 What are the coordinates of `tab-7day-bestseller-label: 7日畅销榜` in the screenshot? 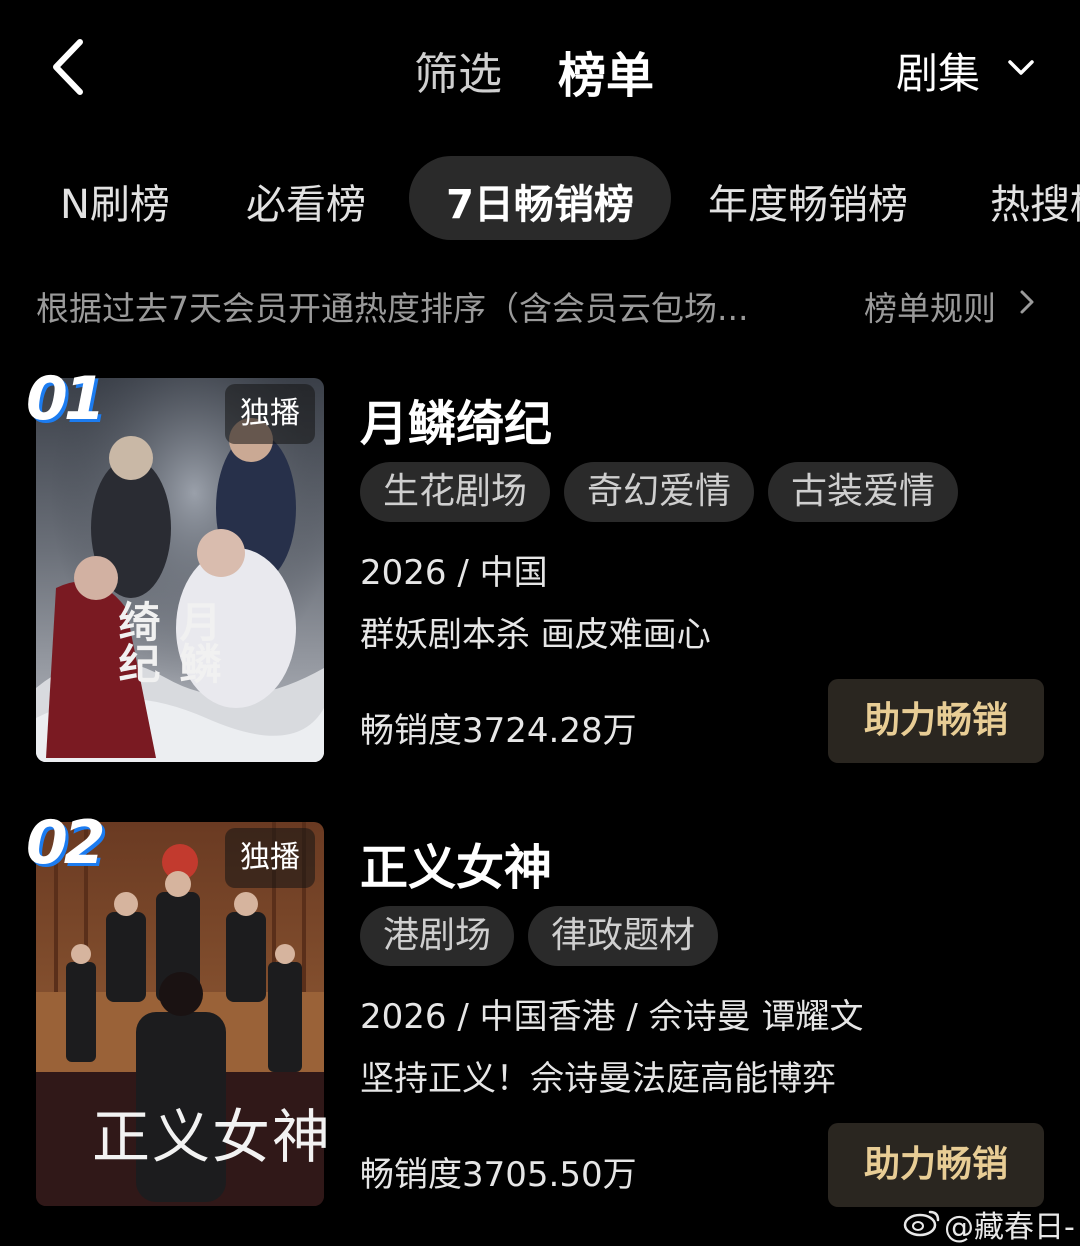 It's located at (540, 205).